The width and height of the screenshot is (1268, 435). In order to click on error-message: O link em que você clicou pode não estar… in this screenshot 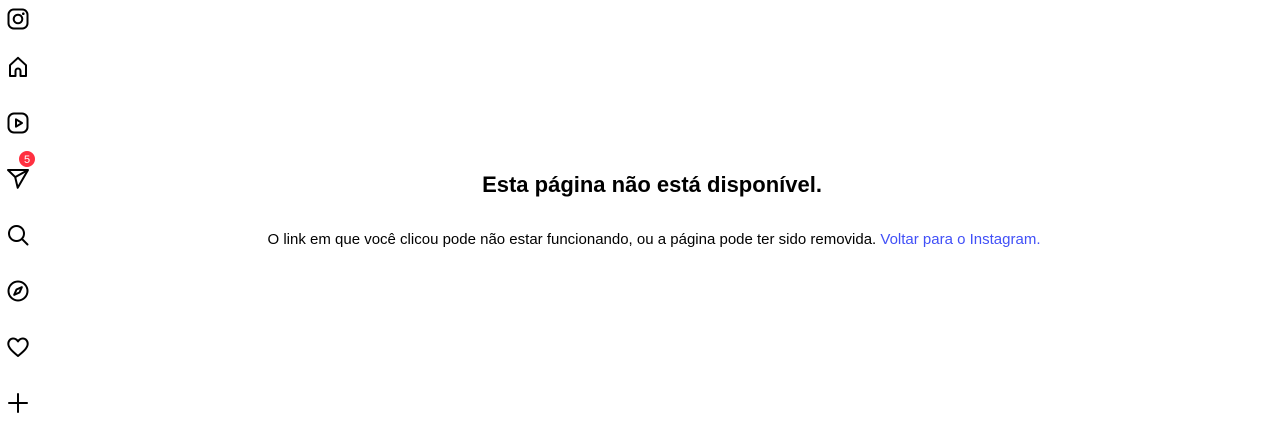, I will do `click(652, 240)`.